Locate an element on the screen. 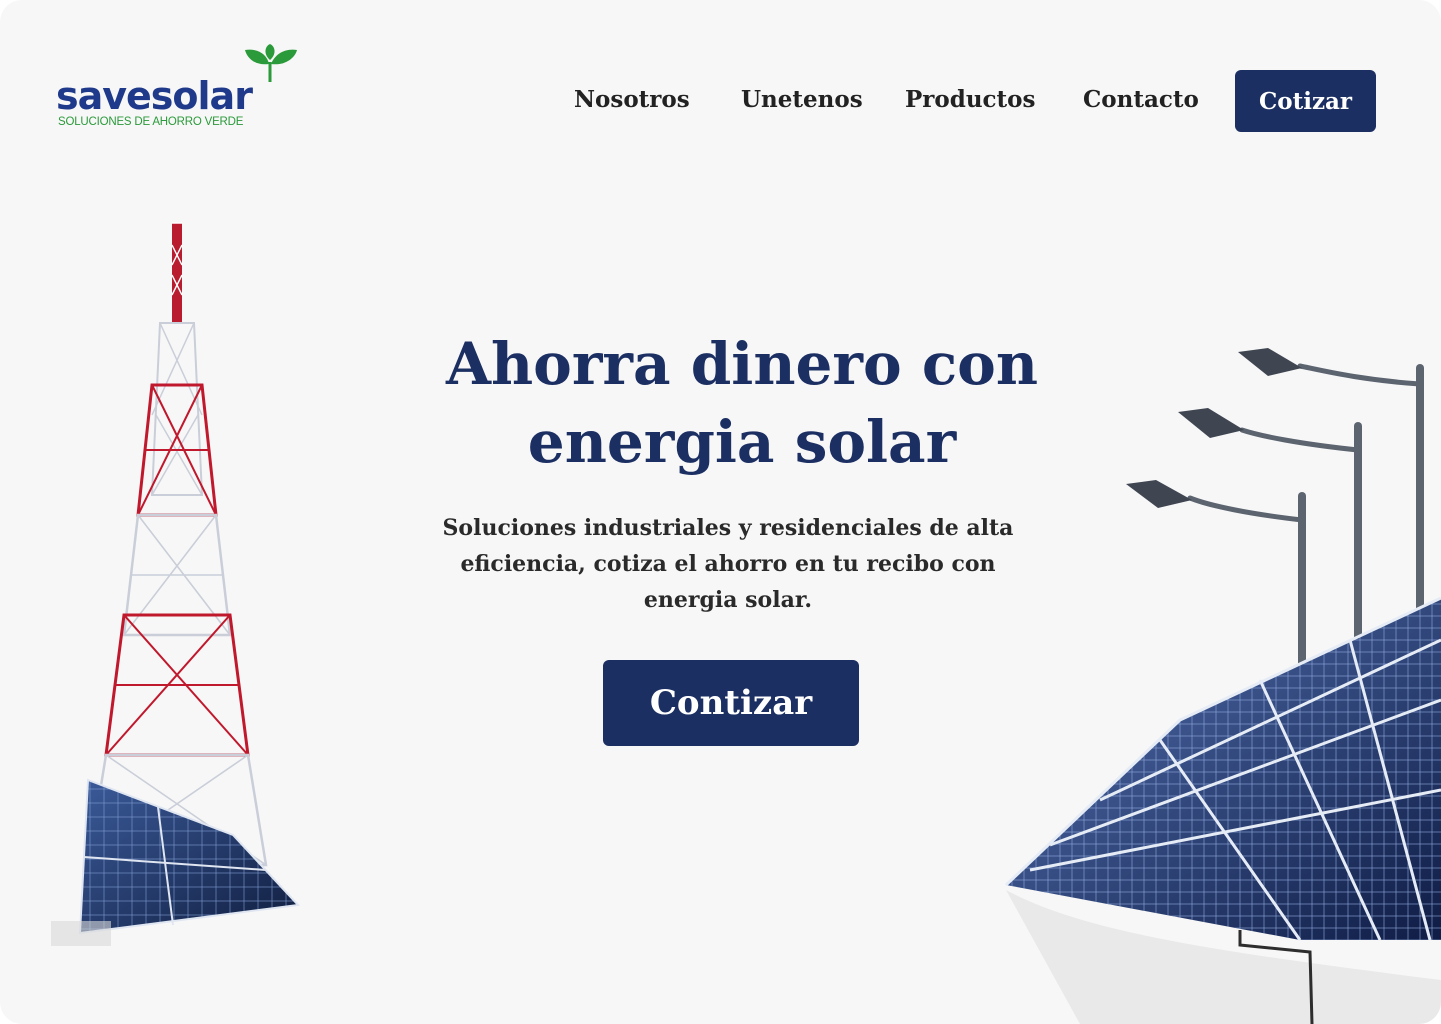 Image resolution: width=1441 pixels, height=1024 pixels. telecom-tower-solar-image is located at coordinates (176, 584).